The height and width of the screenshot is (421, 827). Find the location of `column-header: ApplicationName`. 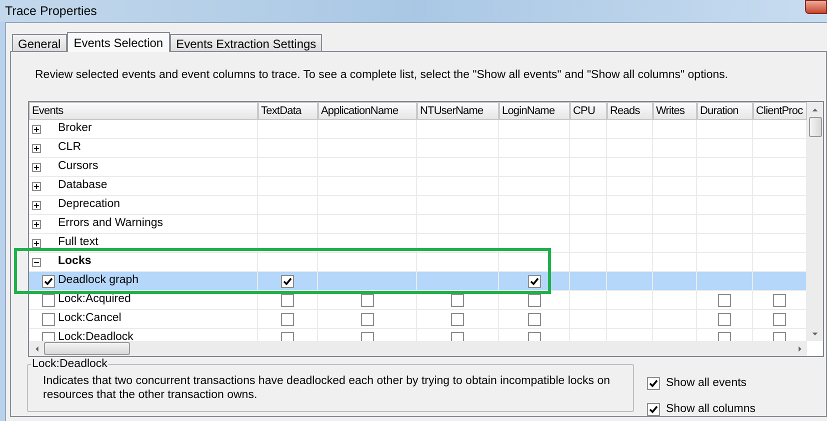

column-header: ApplicationName is located at coordinates (367, 111).